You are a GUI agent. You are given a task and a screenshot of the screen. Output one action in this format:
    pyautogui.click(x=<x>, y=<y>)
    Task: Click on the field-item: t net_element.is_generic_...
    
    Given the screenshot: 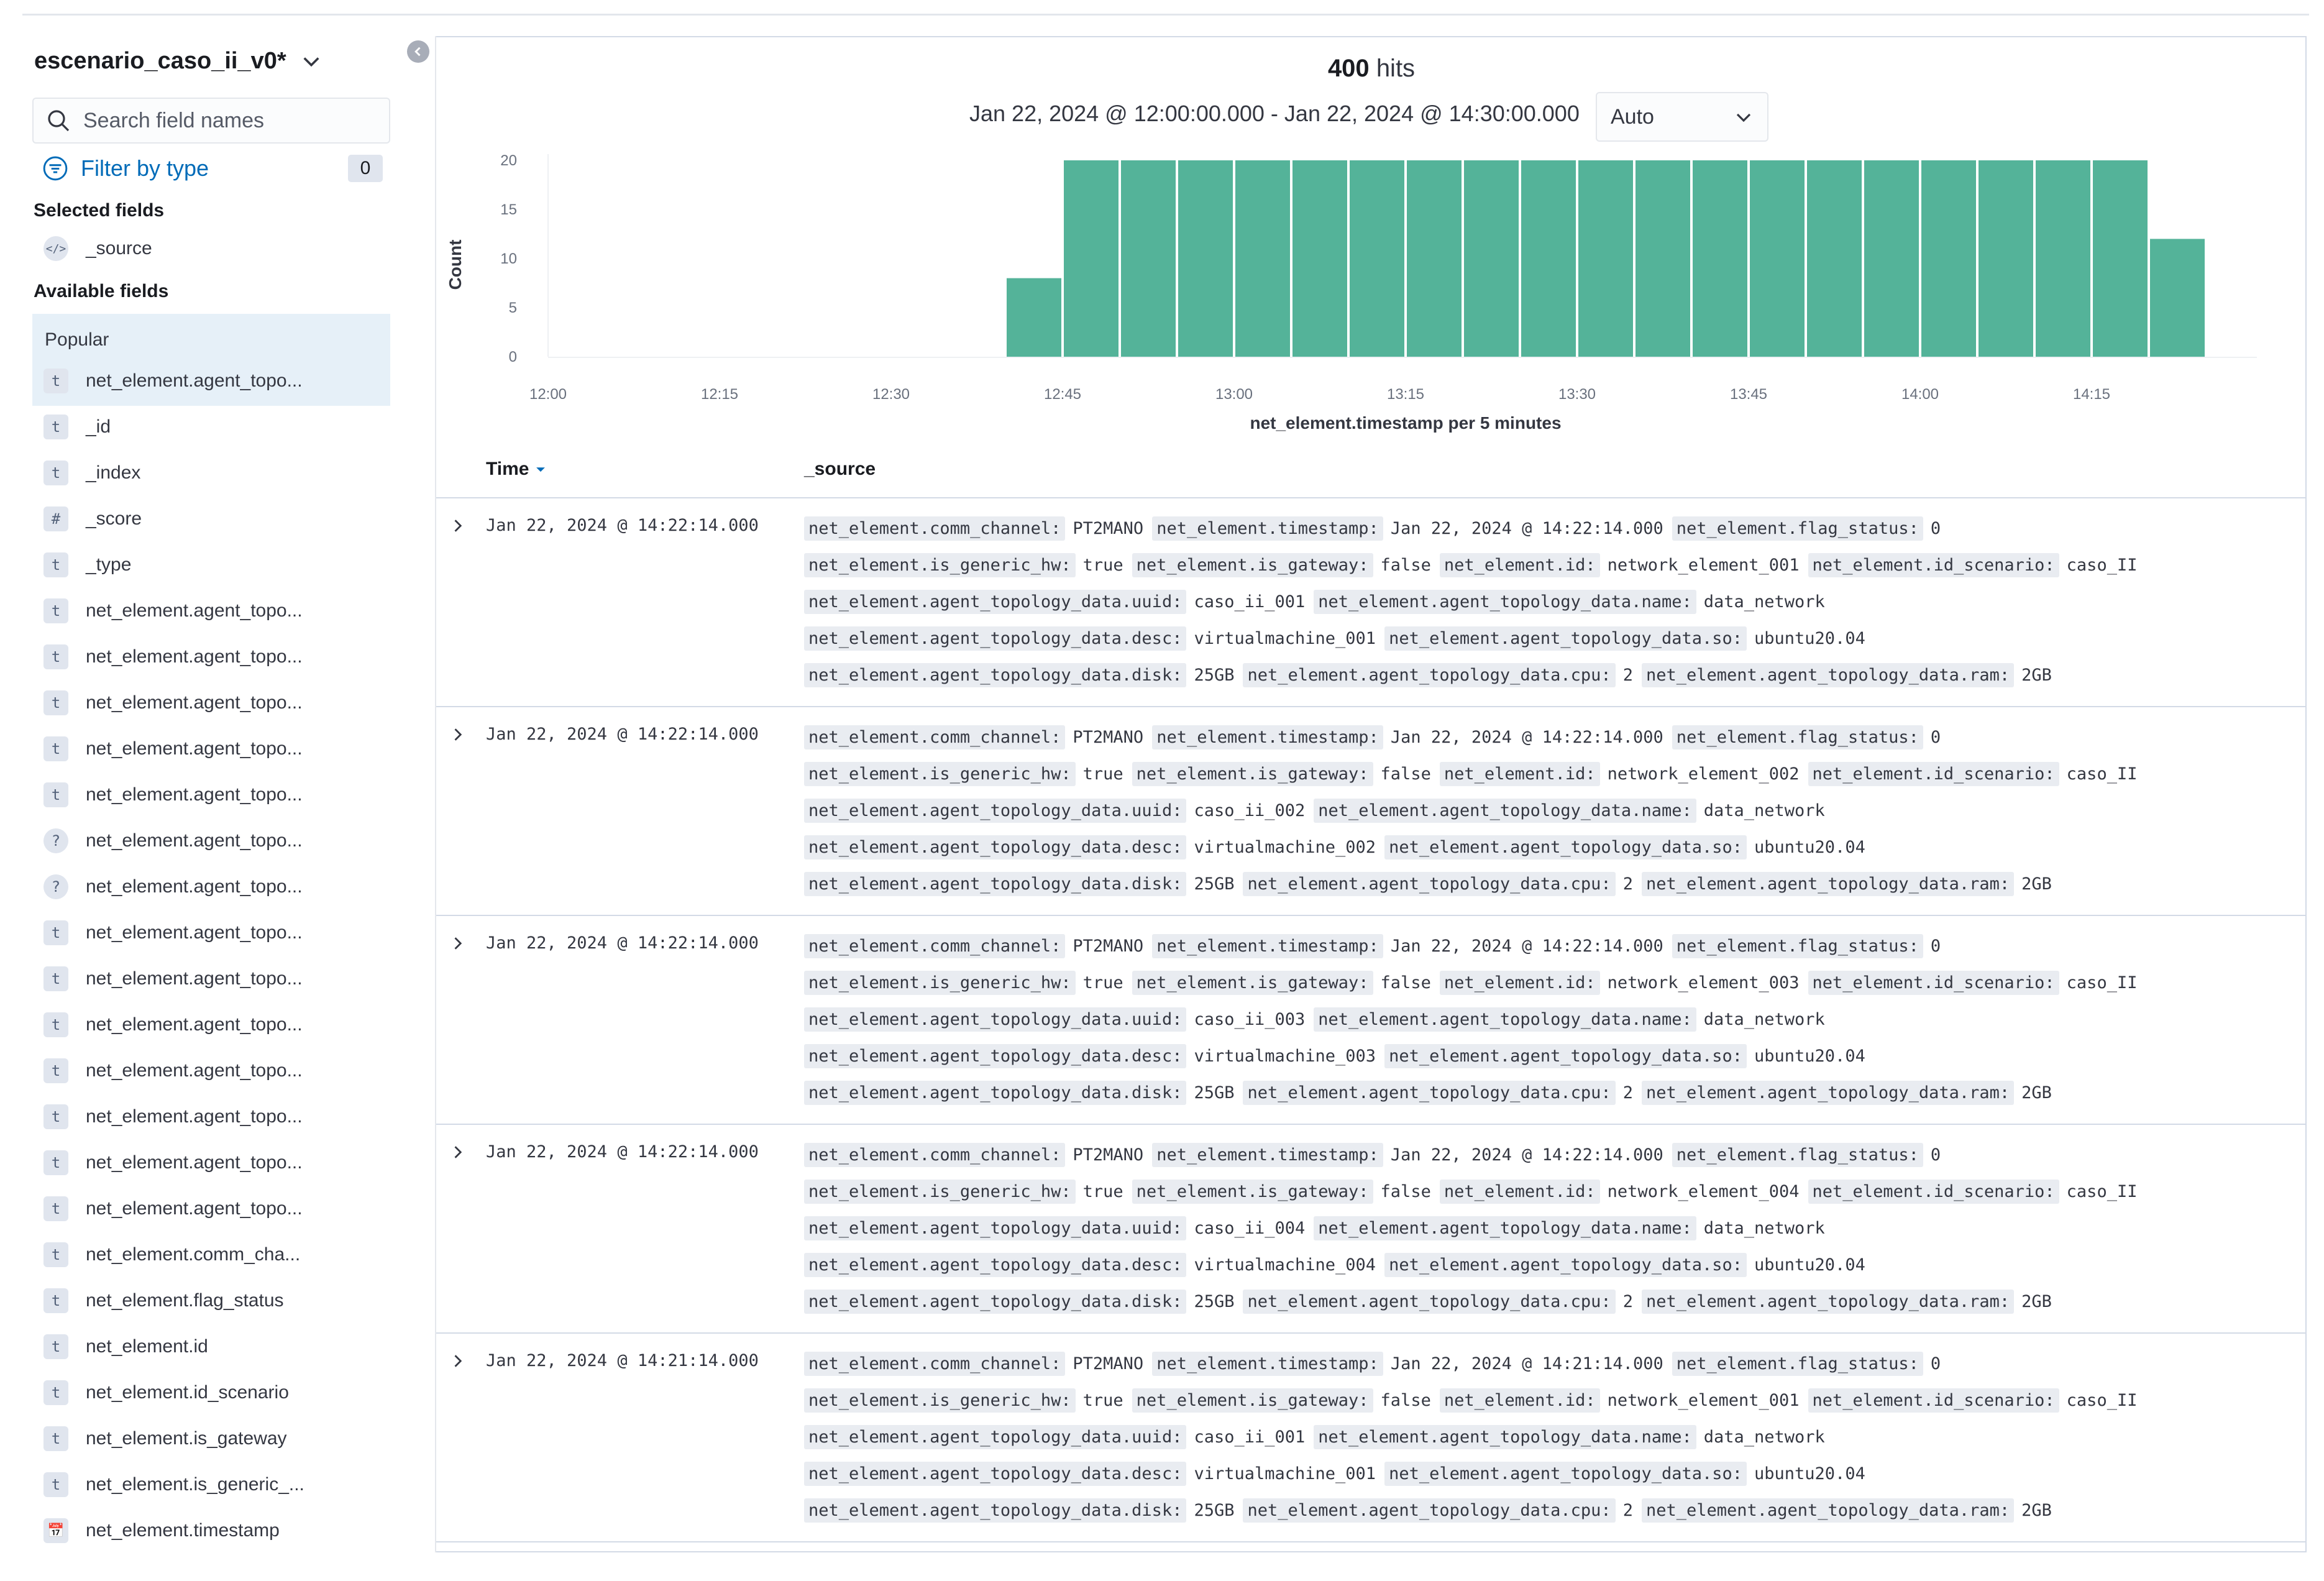 What is the action you would take?
    pyautogui.click(x=211, y=1485)
    